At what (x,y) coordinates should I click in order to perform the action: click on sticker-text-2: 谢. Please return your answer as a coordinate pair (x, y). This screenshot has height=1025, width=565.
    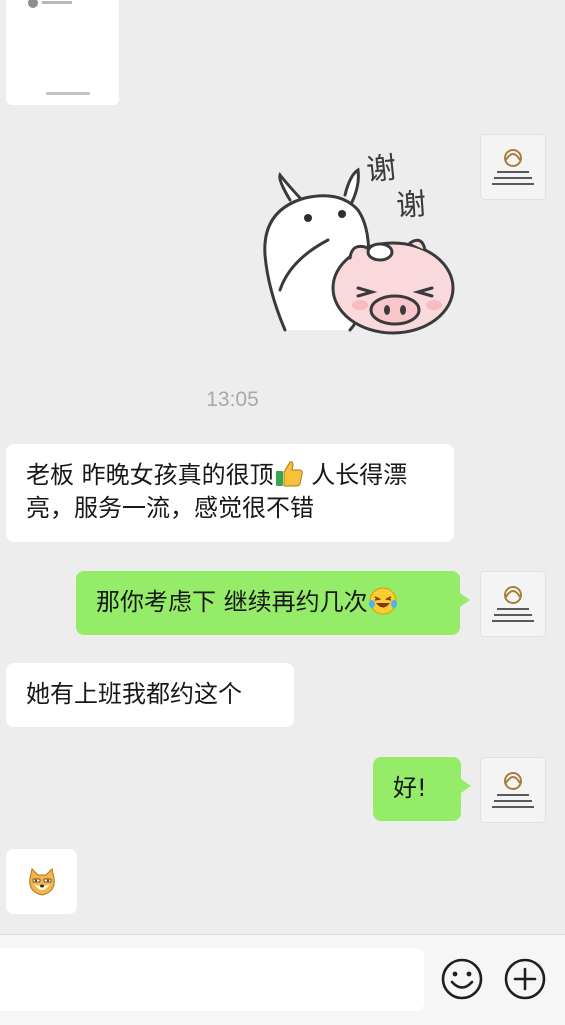
    Looking at the image, I should click on (411, 205).